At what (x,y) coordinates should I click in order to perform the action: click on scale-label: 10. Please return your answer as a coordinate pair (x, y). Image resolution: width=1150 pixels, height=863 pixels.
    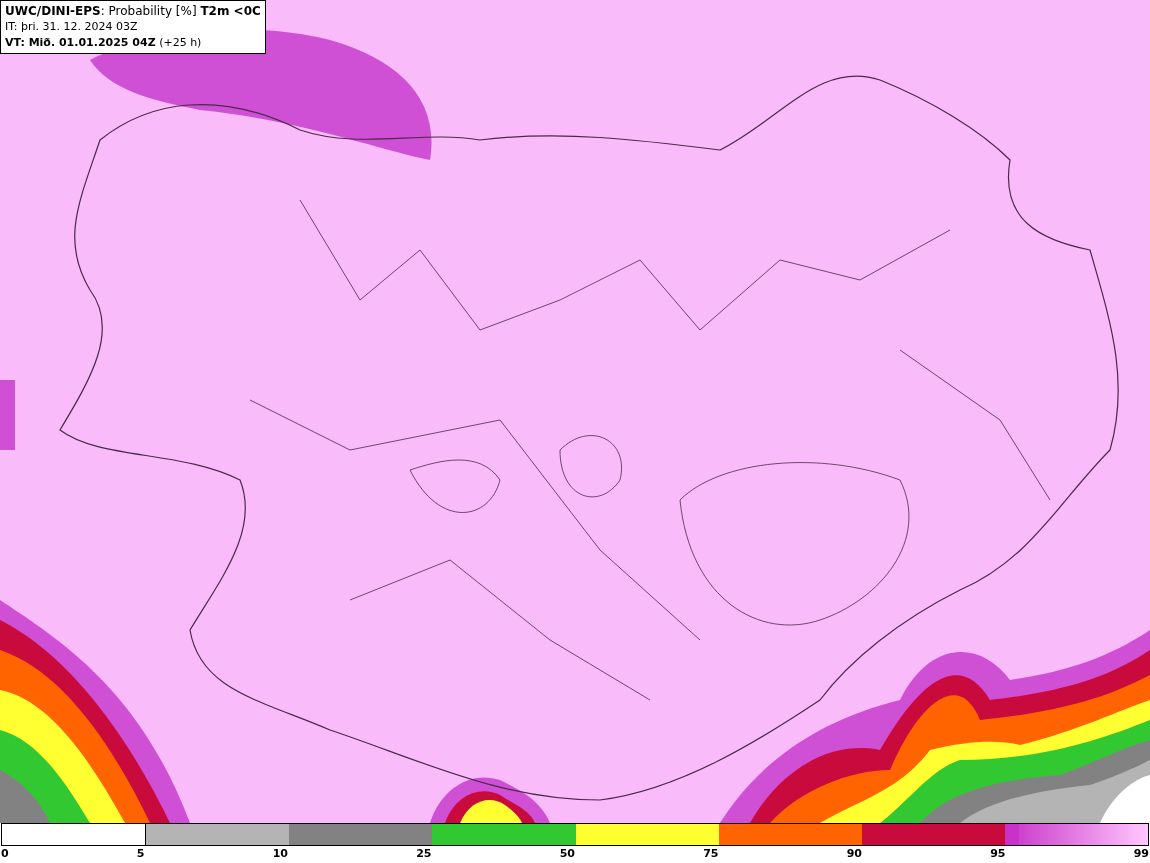
    Looking at the image, I should click on (280, 854).